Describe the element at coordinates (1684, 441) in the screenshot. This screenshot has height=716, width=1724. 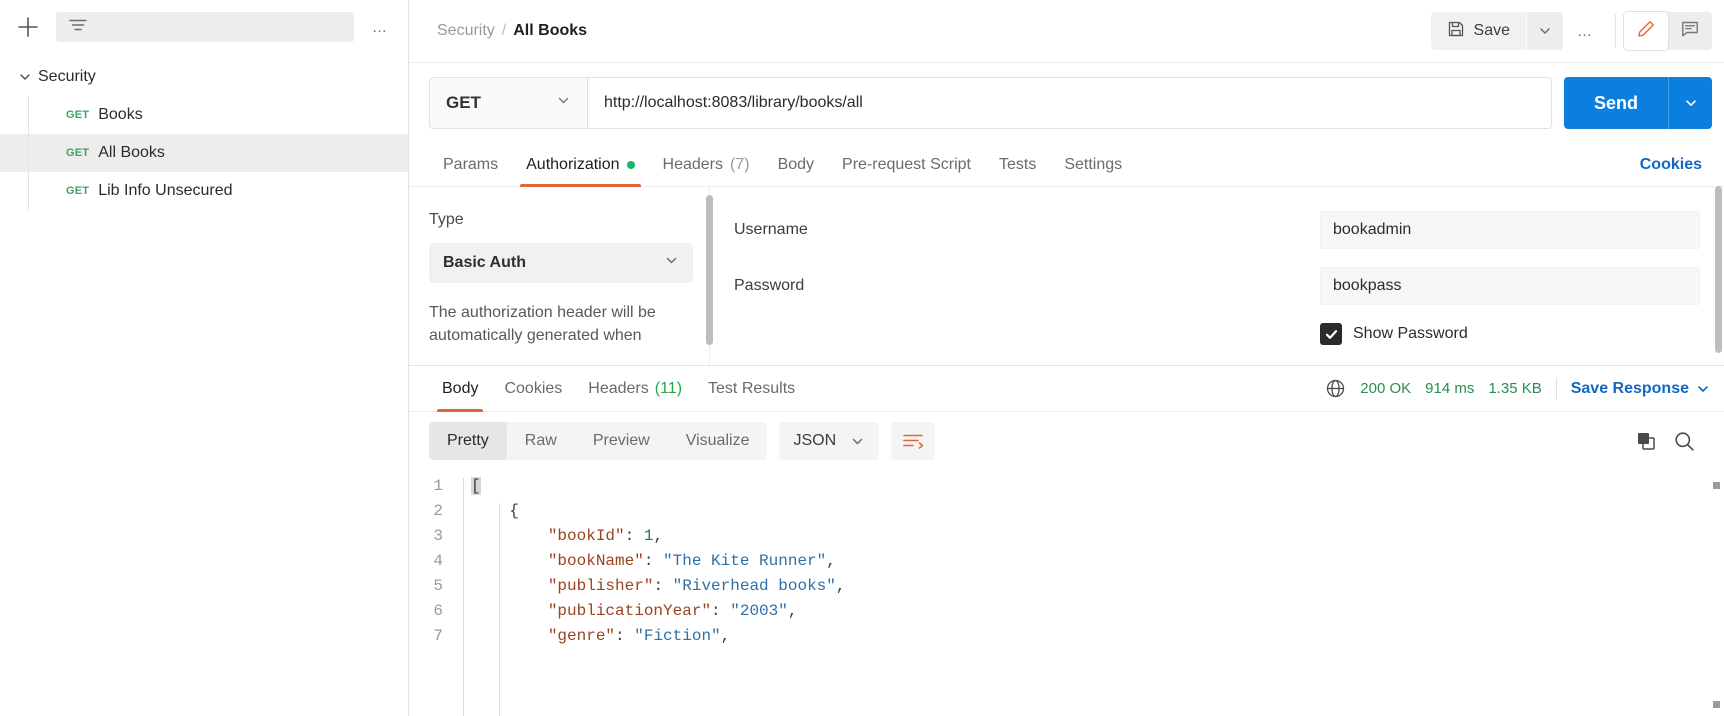
I see `search-icon` at that location.